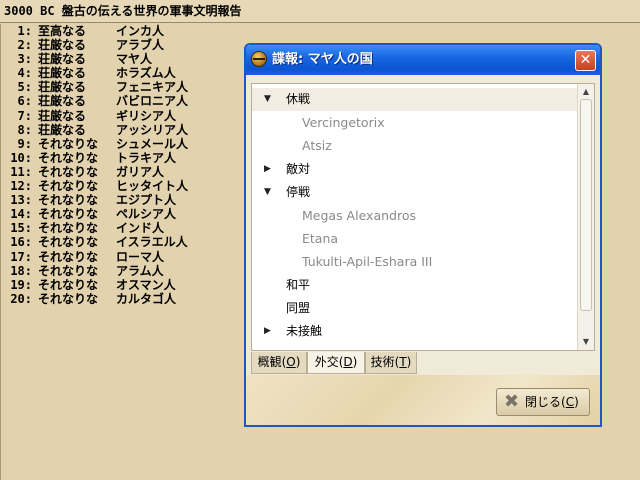 This screenshot has width=640, height=480. What do you see at coordinates (140, 270) in the screenshot?
I see `report-civ: アラム人` at bounding box center [140, 270].